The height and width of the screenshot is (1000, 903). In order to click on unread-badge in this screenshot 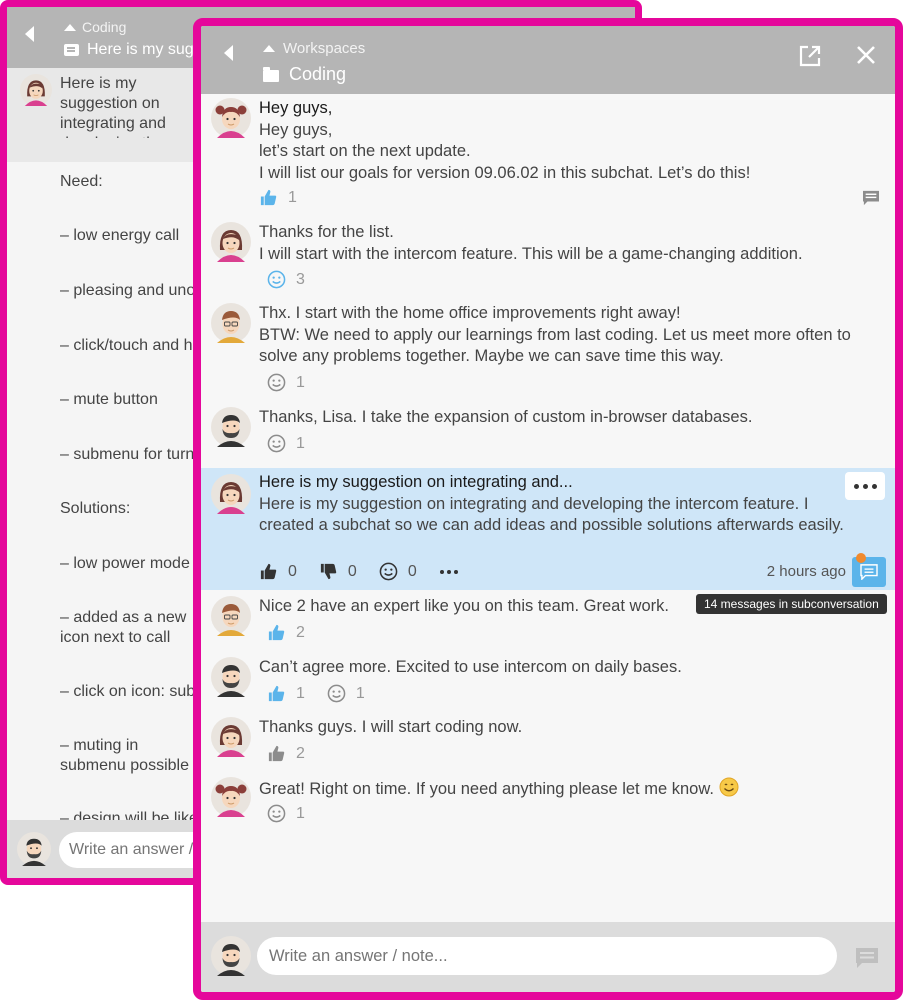, I will do `click(861, 558)`.